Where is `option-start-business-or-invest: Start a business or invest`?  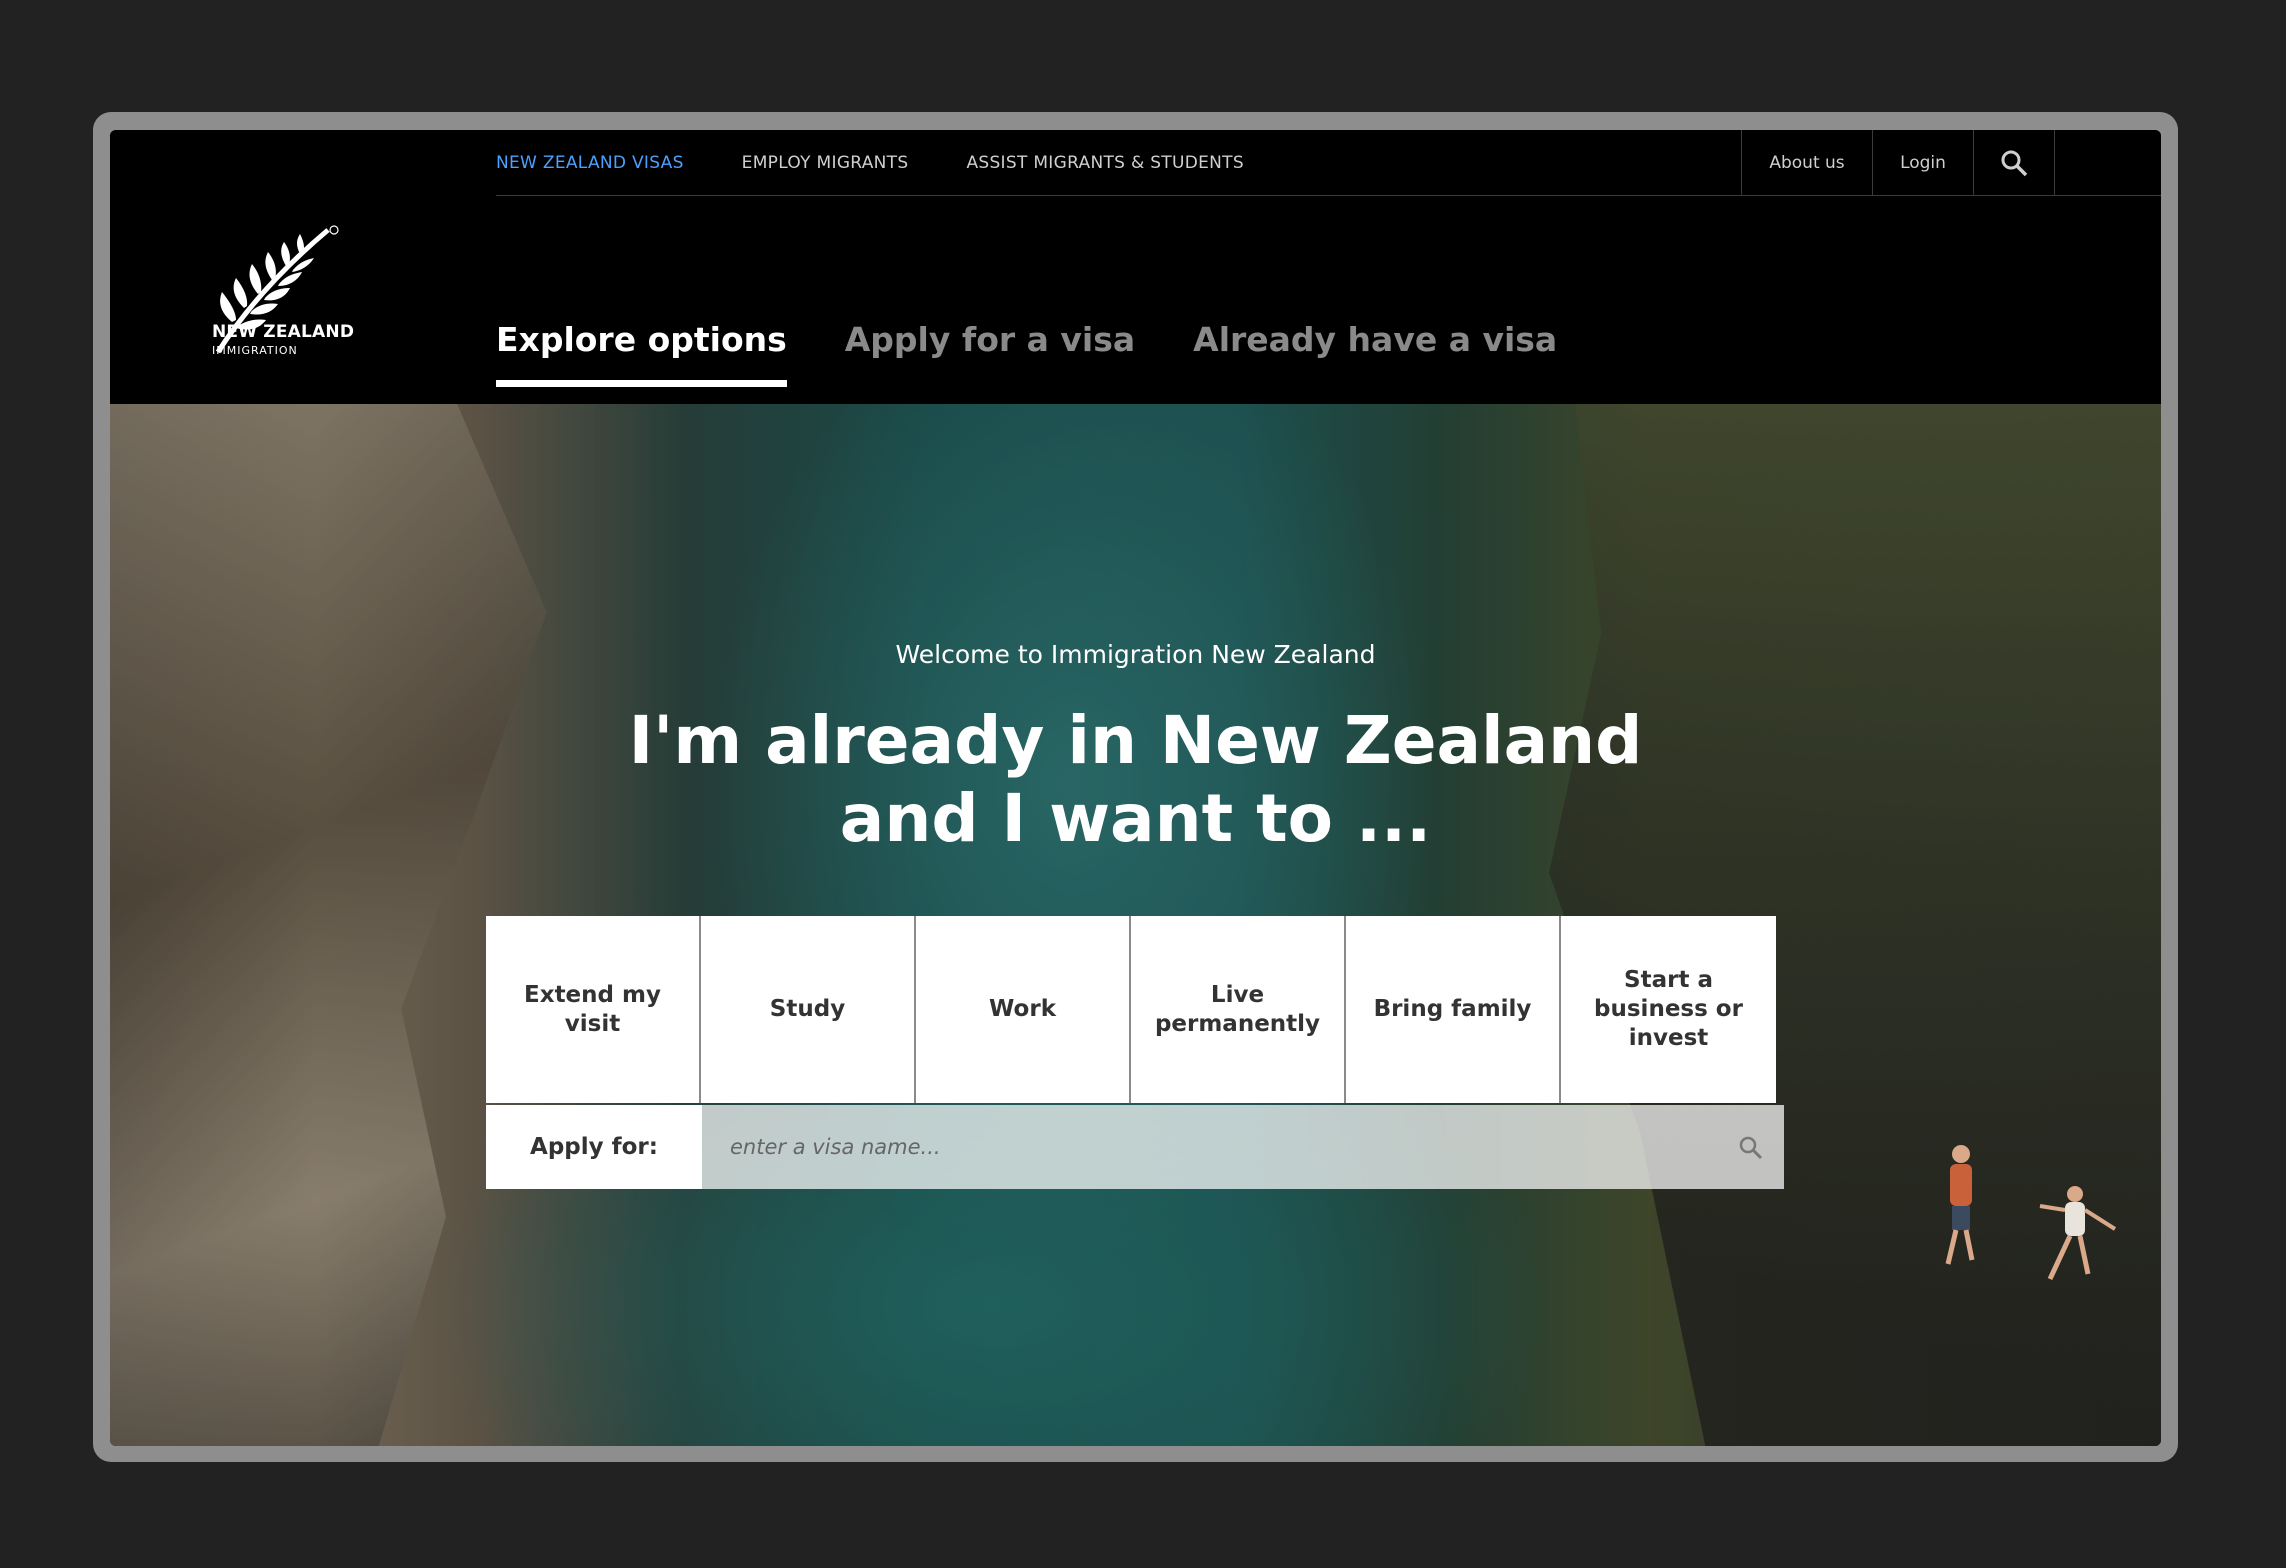 option-start-business-or-invest: Start a business or invest is located at coordinates (1668, 1009).